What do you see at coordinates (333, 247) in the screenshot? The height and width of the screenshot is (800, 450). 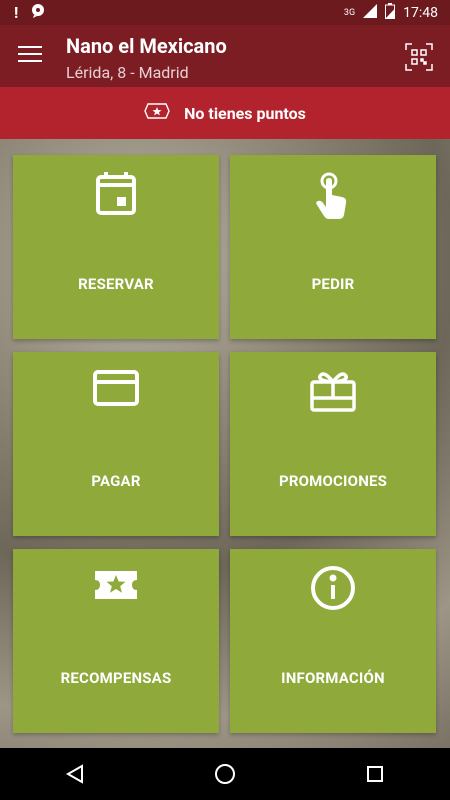 I see `tile-pedir: PEDIR` at bounding box center [333, 247].